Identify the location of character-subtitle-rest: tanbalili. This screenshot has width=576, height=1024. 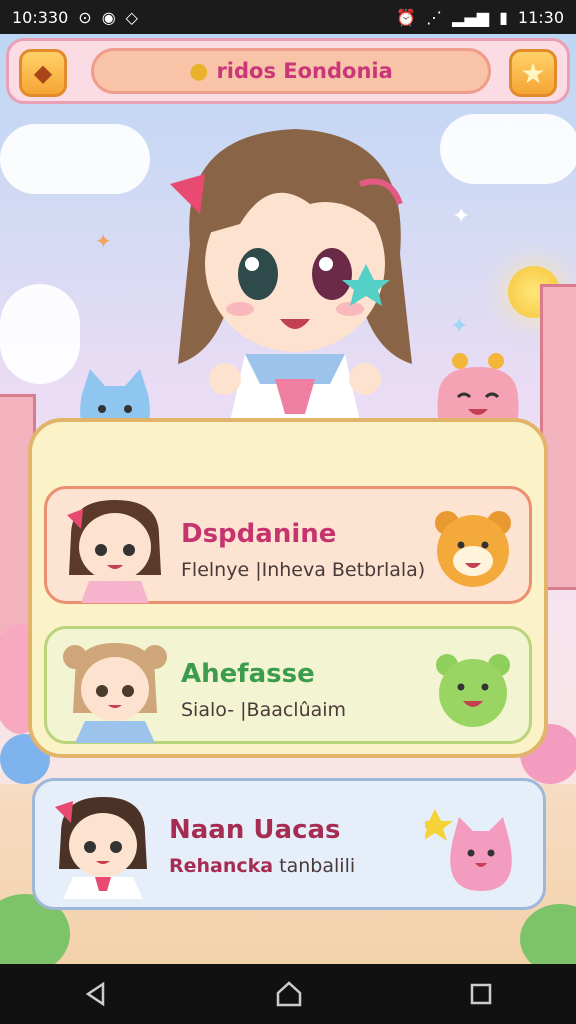
(317, 866).